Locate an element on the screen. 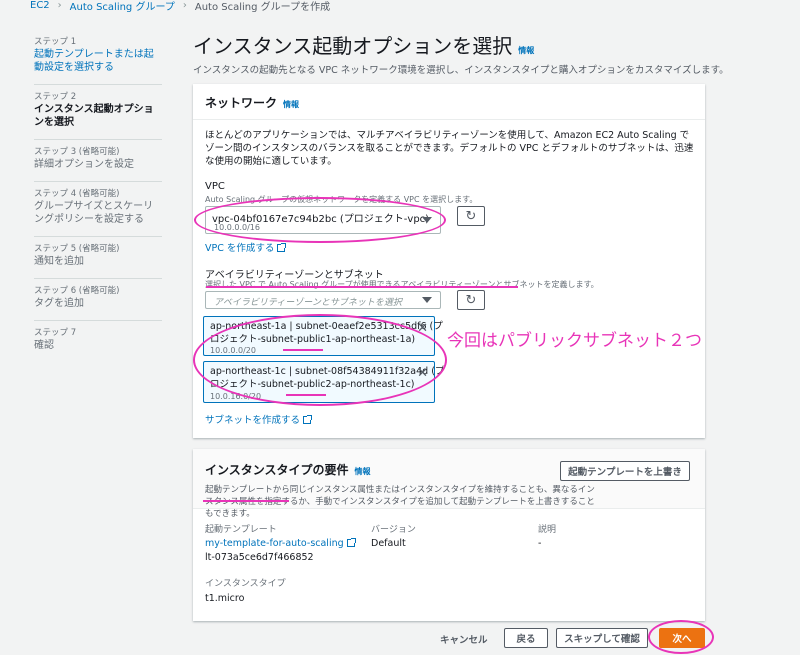 The image size is (800, 655). step-title: 確認 is located at coordinates (44, 345).